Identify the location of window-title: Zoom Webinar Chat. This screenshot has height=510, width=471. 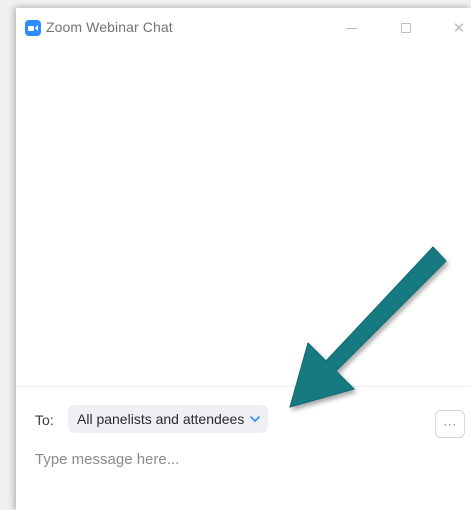
(109, 27).